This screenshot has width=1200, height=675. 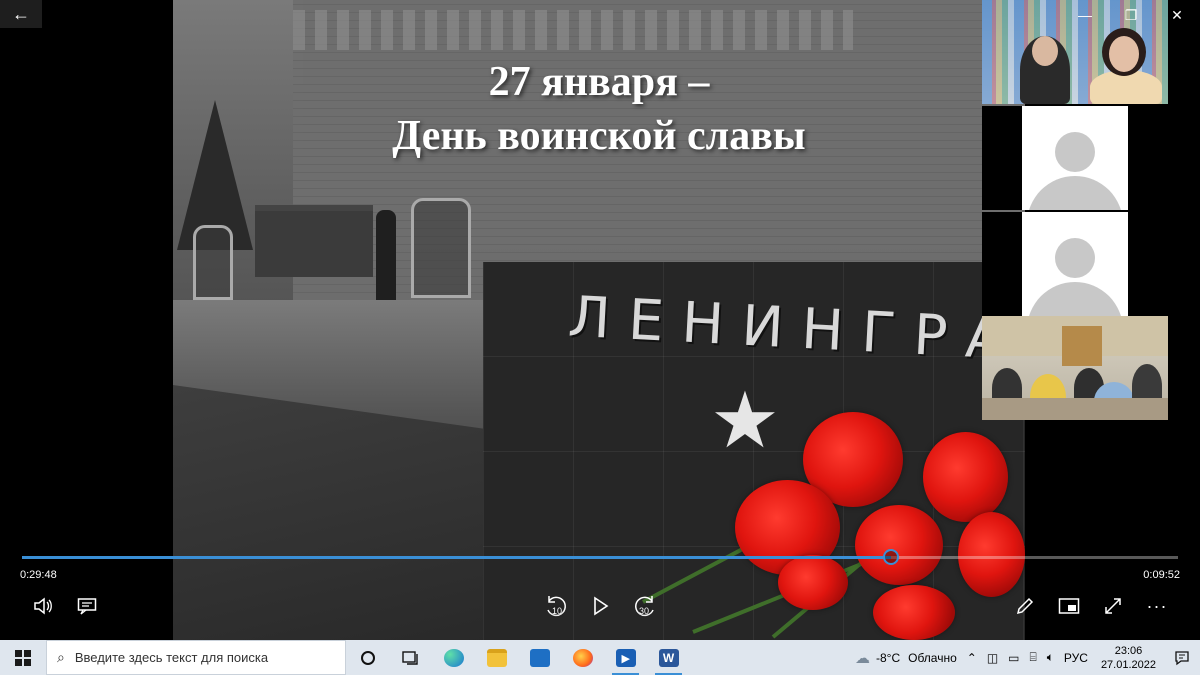 What do you see at coordinates (457, 557) in the screenshot?
I see `seek-bar-played` at bounding box center [457, 557].